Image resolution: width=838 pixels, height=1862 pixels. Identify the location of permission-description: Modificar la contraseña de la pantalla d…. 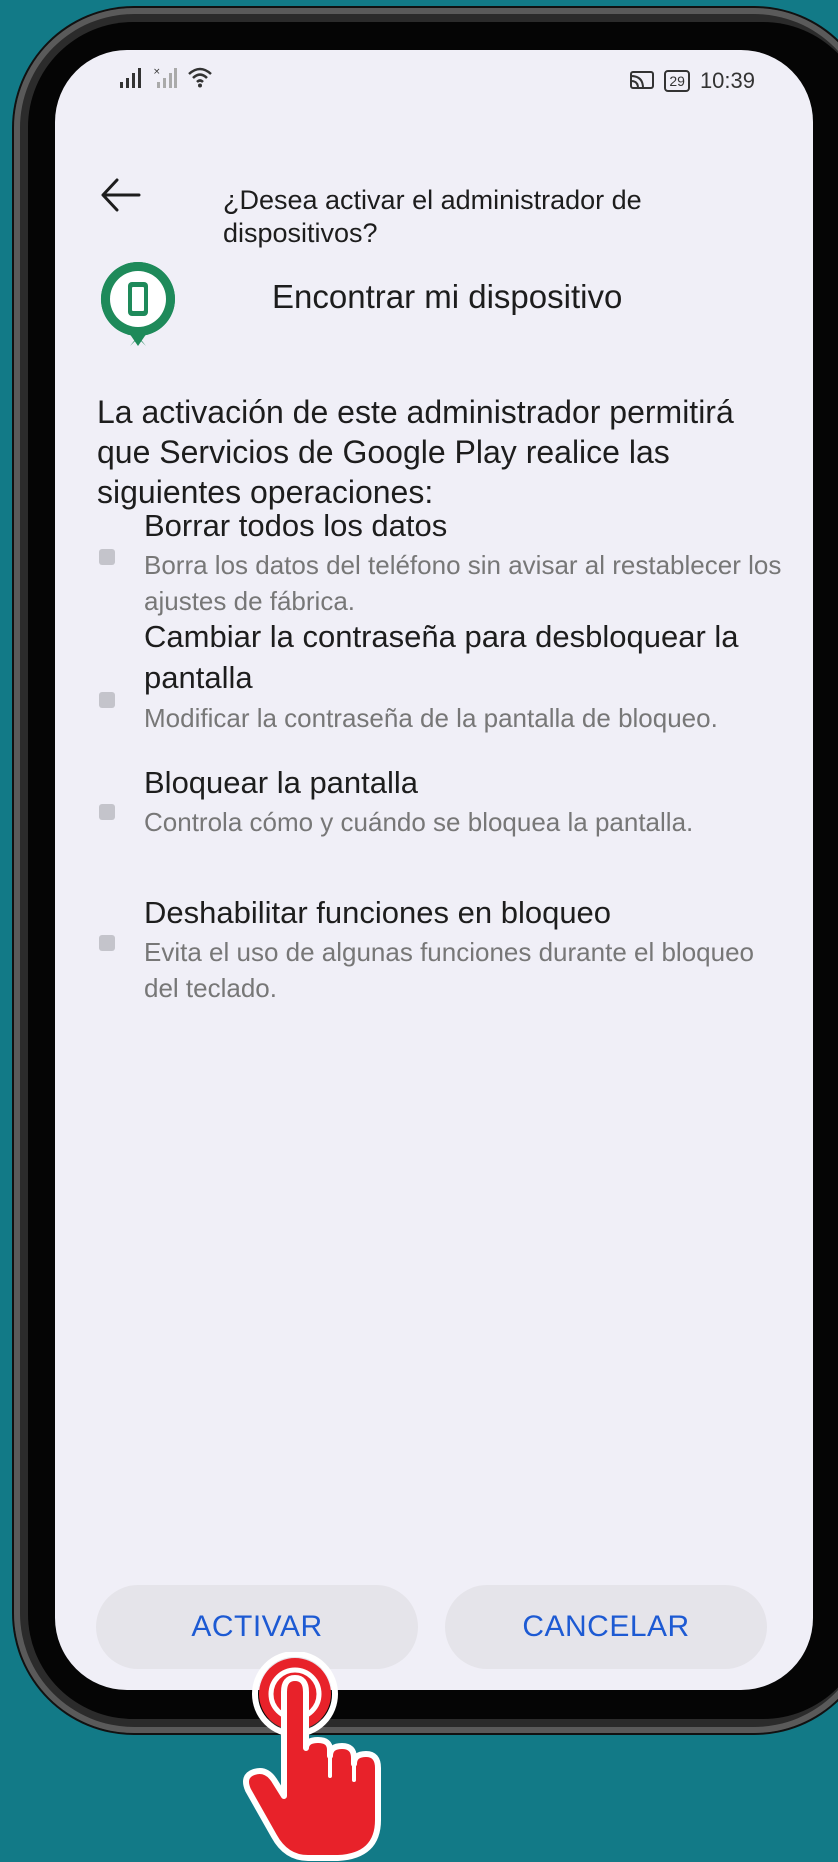
(431, 718).